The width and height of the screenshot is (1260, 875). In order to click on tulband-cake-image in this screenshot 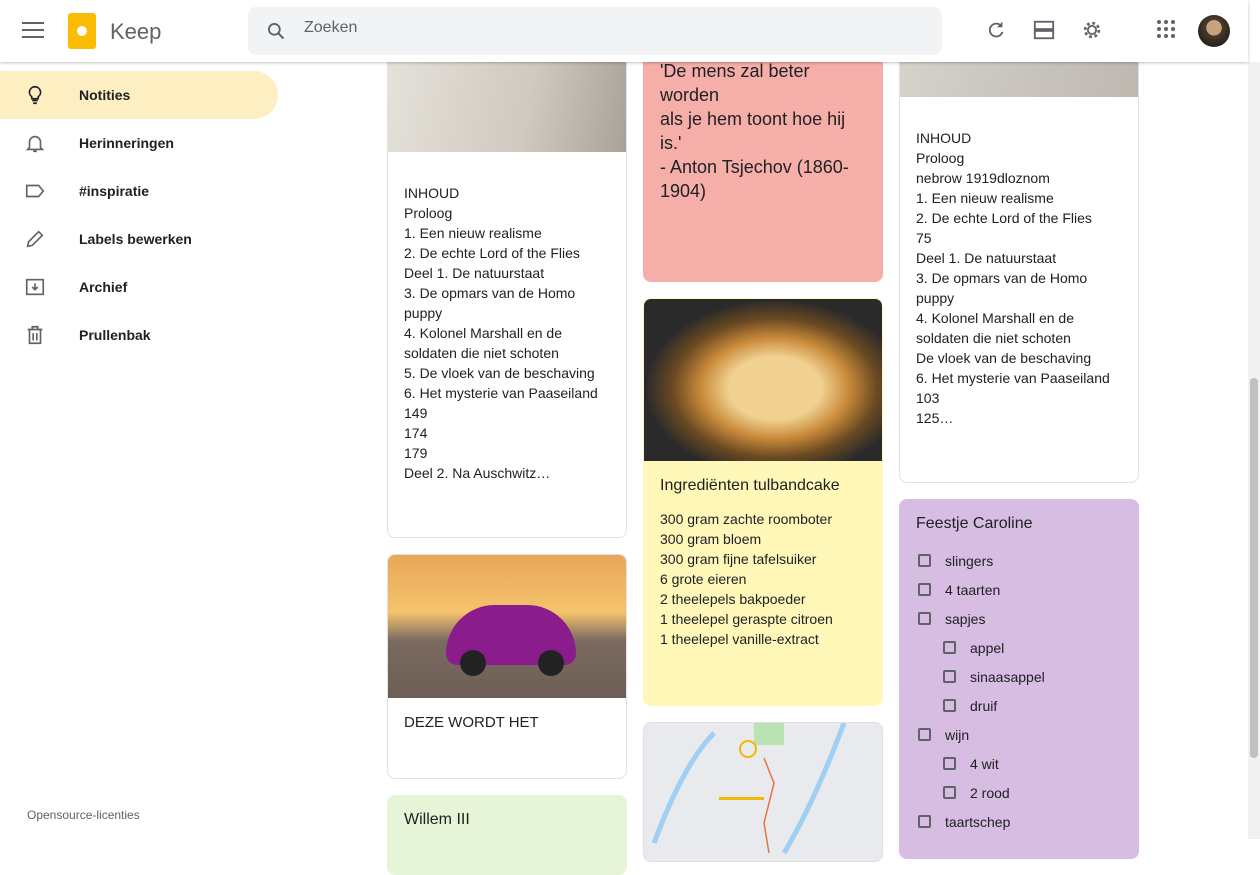, I will do `click(763, 380)`.